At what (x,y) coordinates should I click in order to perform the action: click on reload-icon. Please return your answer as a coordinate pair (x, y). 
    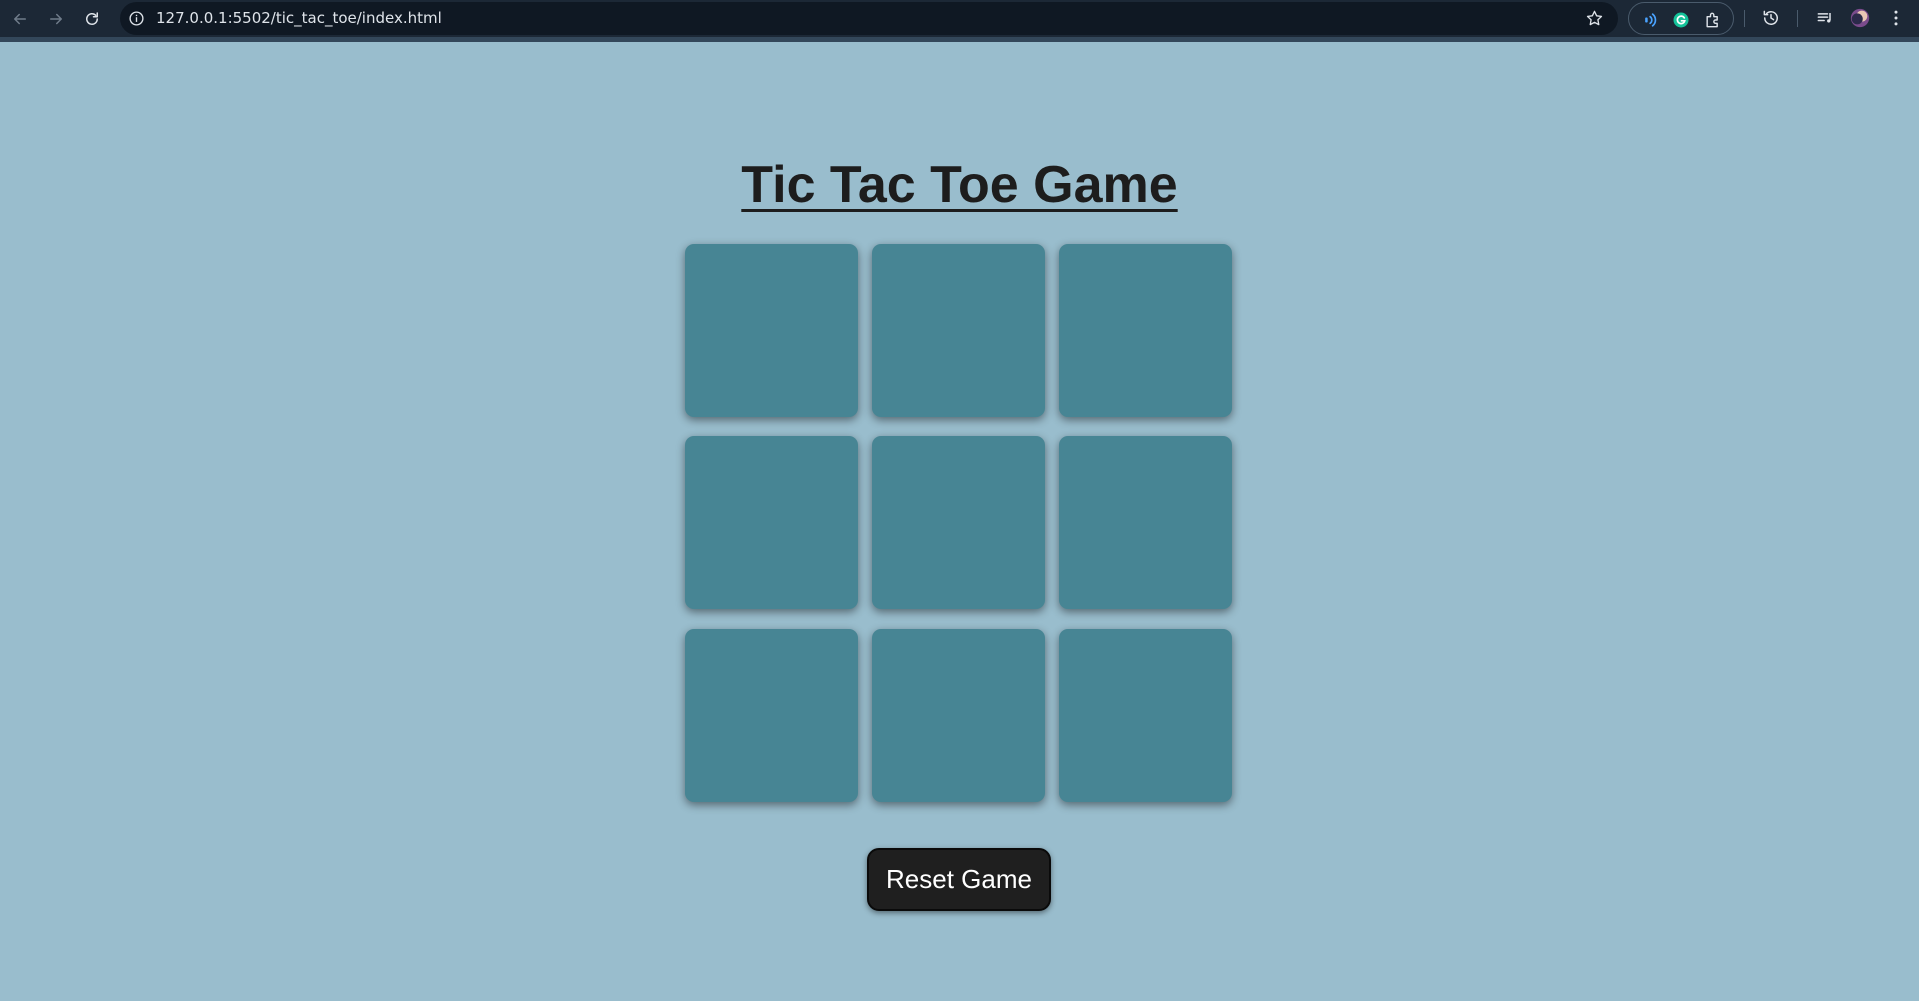
    Looking at the image, I should click on (92, 18).